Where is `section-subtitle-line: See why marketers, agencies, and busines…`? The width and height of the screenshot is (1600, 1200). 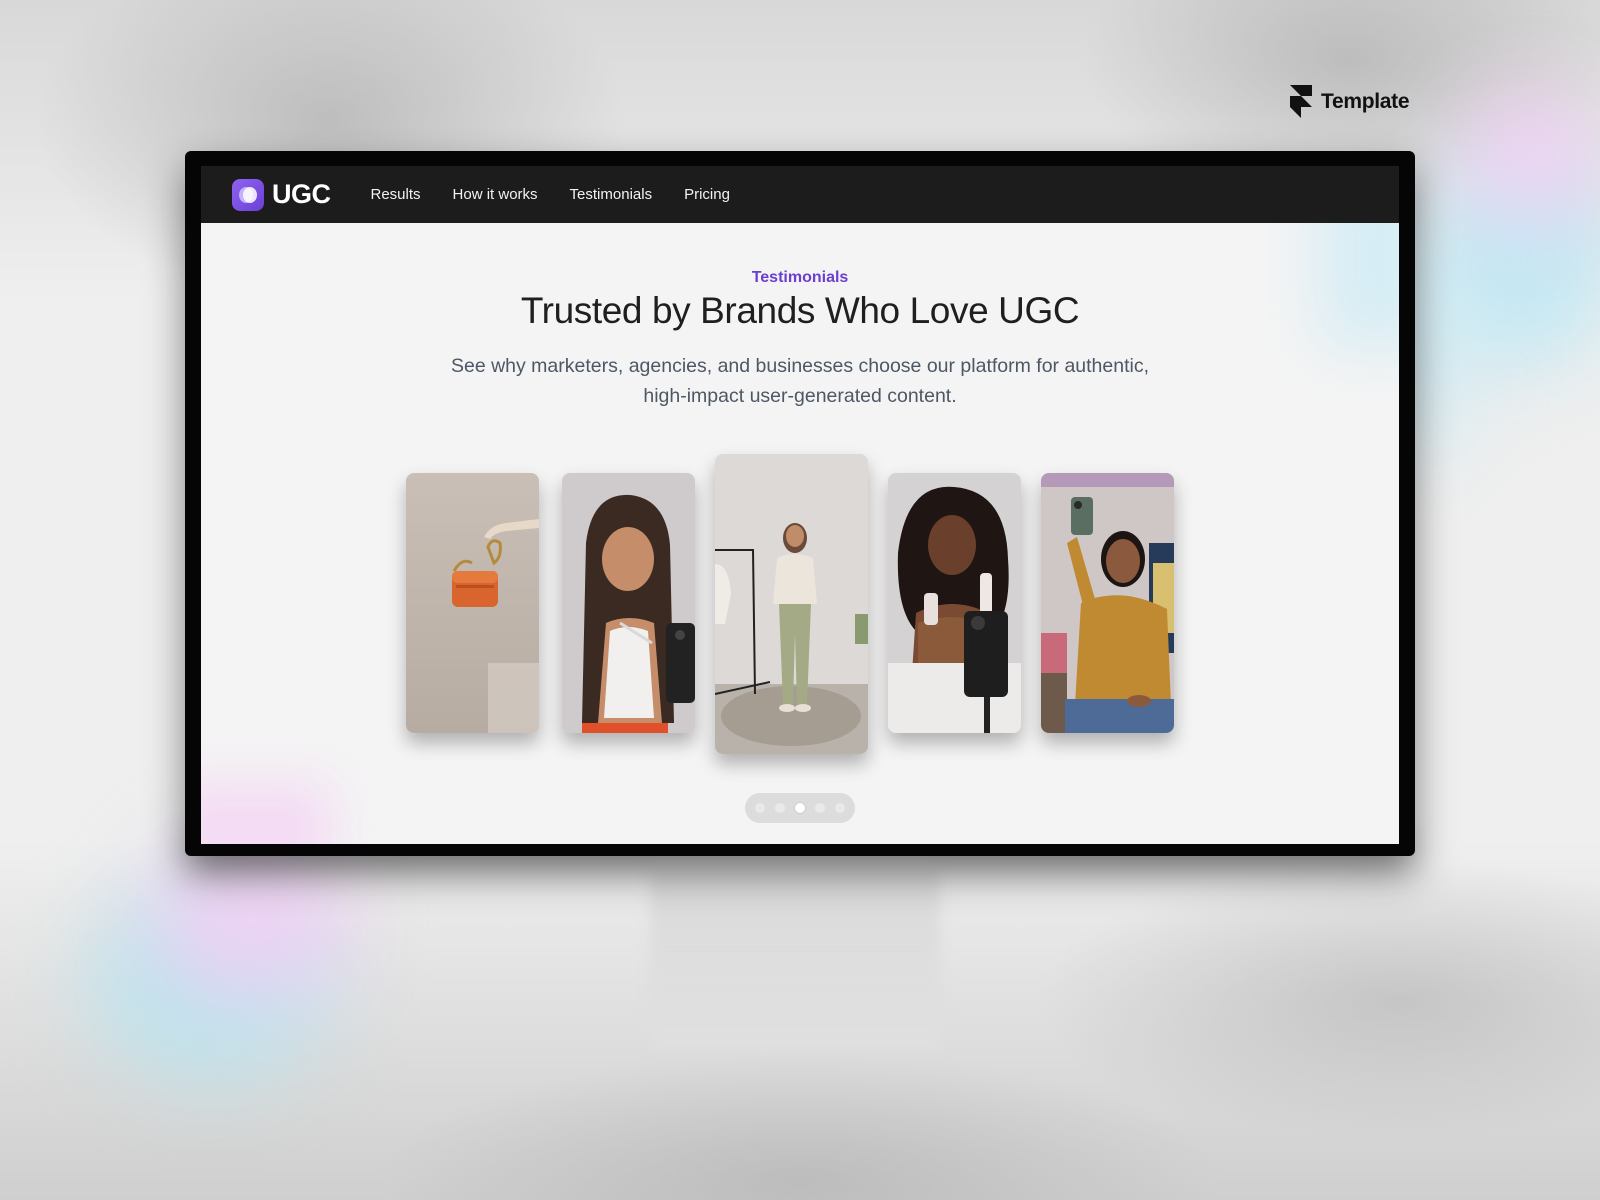 section-subtitle-line: See why marketers, agencies, and busines… is located at coordinates (800, 366).